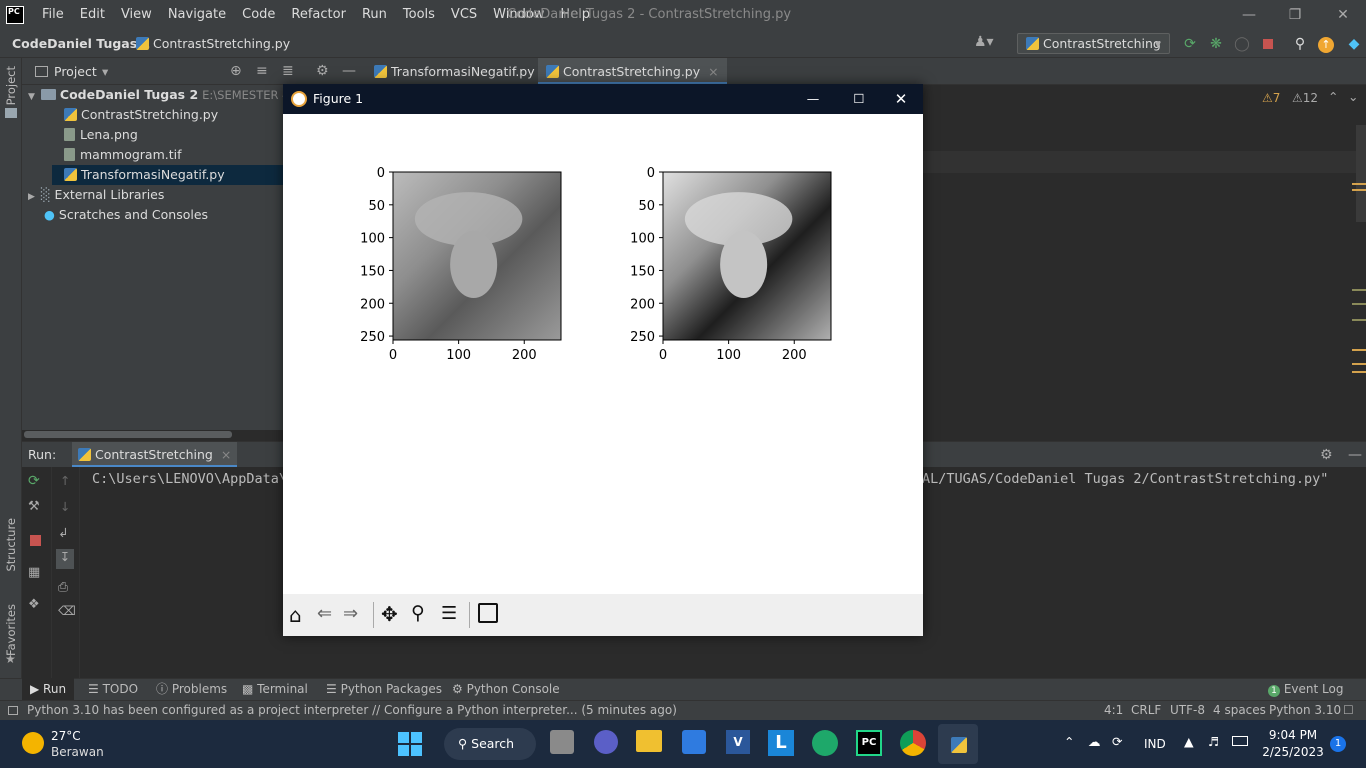  I want to click on maximize-icon: ☐, so click(859, 99).